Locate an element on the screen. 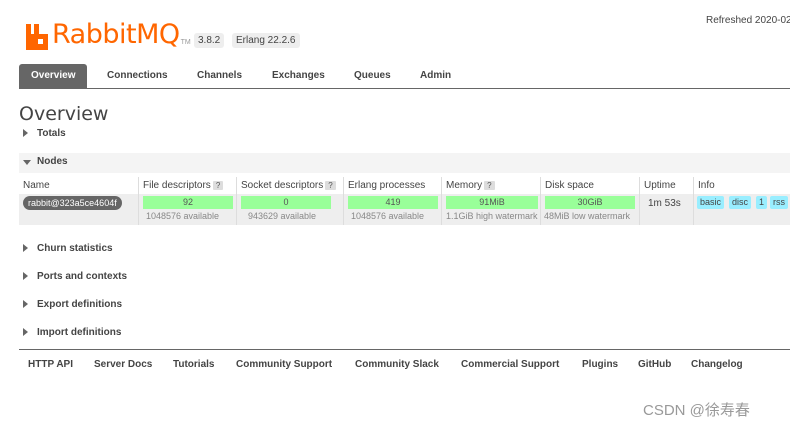 The image size is (790, 428). cell-erlang-processes: 419 1048576 available is located at coordinates (393, 209).